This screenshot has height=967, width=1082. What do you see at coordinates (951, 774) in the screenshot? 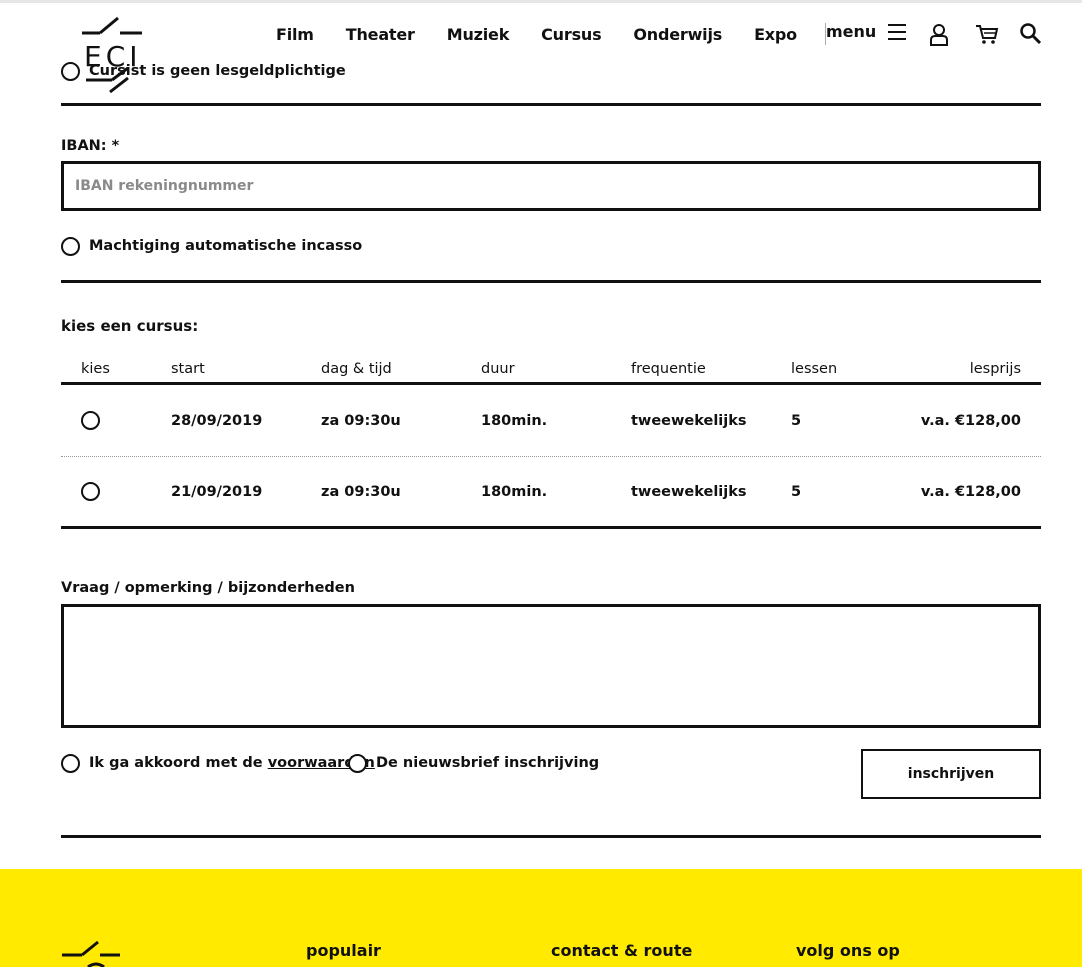
I see `submit-button: inschrijven` at bounding box center [951, 774].